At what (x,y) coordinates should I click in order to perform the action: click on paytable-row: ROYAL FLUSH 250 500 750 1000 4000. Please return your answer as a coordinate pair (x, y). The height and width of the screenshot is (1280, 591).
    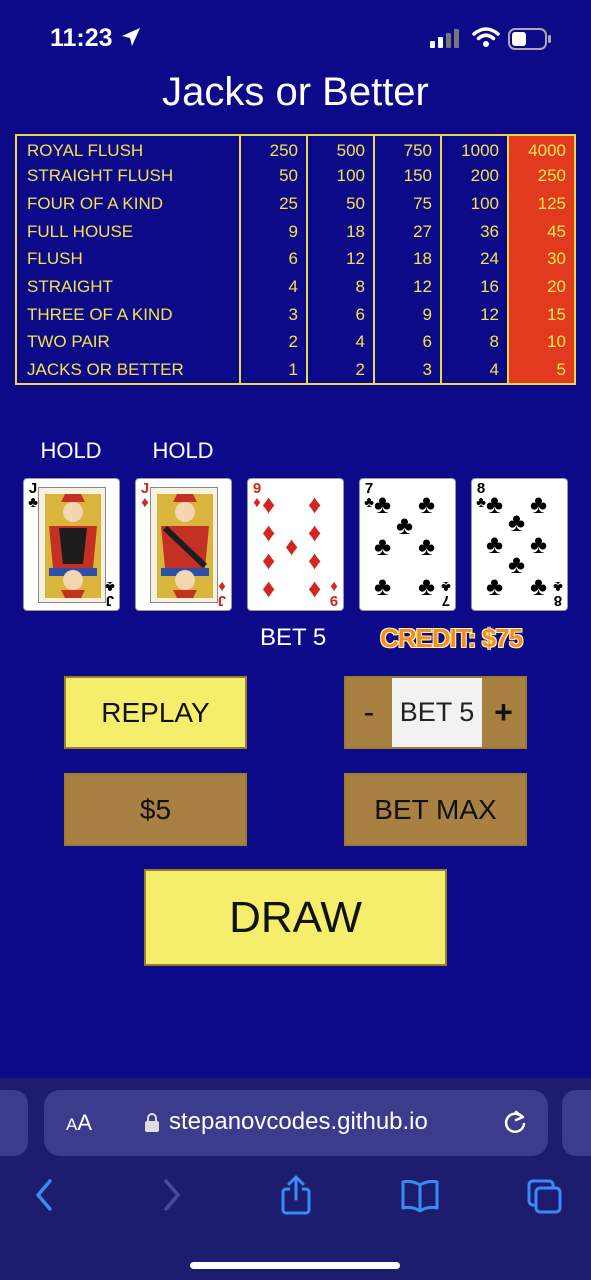
    Looking at the image, I should click on (295, 149).